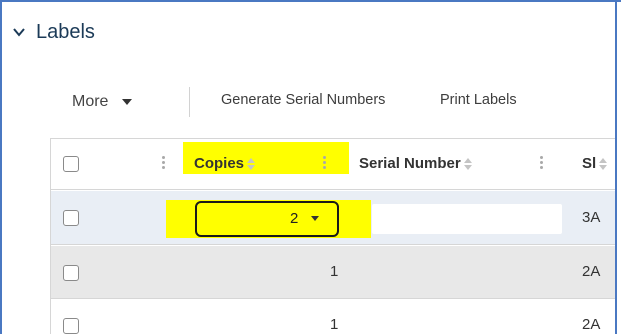 Image resolution: width=621 pixels, height=334 pixels. I want to click on caret-down-icon, so click(127, 102).